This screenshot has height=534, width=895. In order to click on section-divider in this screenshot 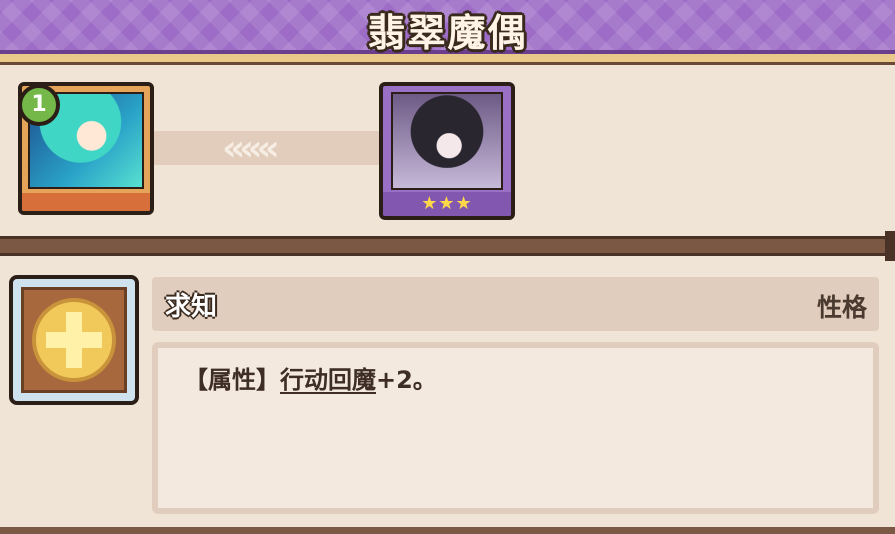, I will do `click(447, 246)`.